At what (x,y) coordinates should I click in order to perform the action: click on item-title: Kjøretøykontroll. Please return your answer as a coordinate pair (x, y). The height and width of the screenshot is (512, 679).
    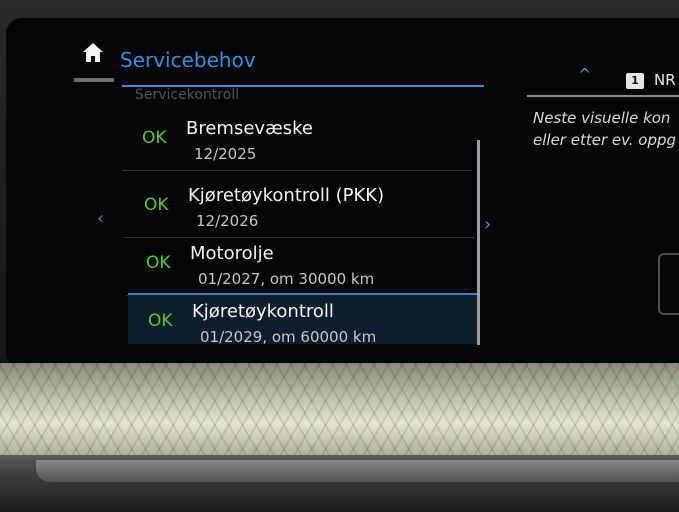
    Looking at the image, I should click on (263, 311).